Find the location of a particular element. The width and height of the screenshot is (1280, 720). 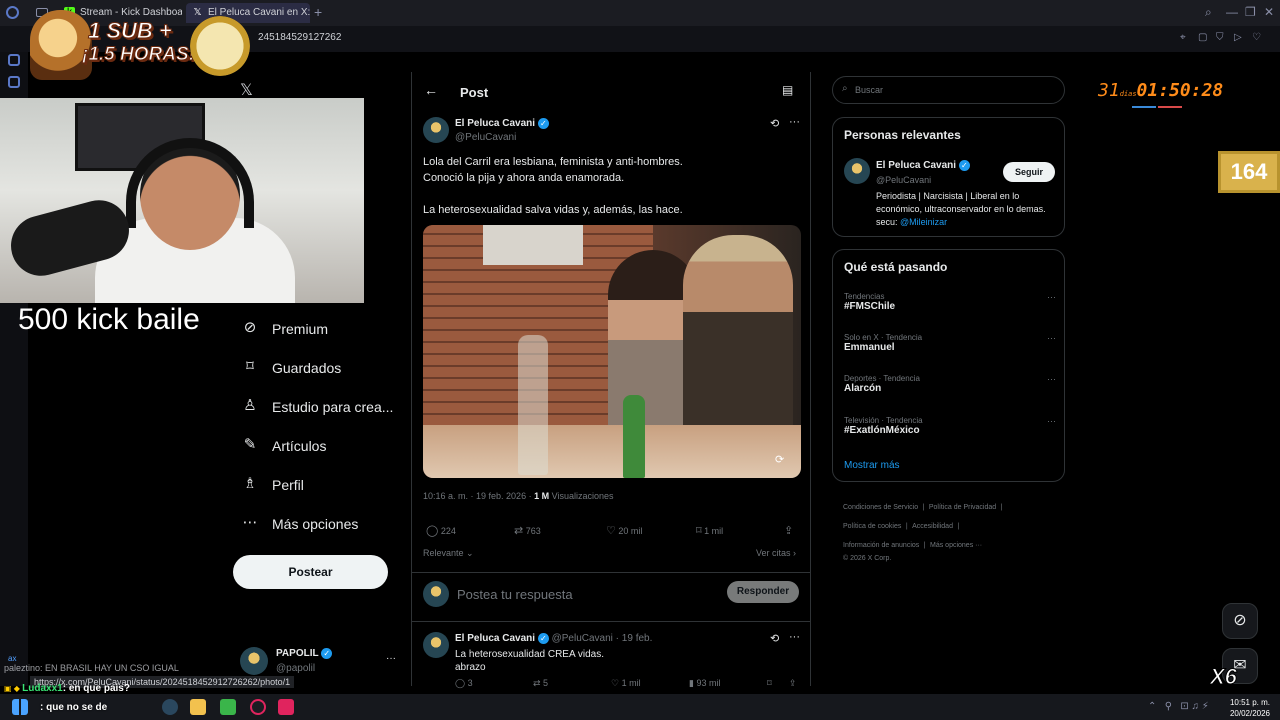

close-icon: ✕ is located at coordinates (1269, 12).